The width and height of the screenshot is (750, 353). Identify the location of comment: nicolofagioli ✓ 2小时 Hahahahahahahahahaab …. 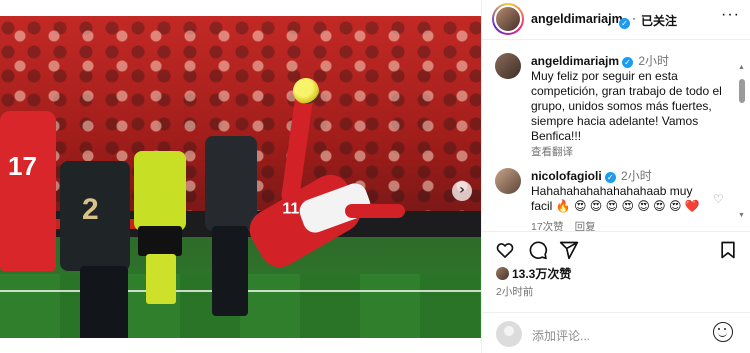
(621, 191).